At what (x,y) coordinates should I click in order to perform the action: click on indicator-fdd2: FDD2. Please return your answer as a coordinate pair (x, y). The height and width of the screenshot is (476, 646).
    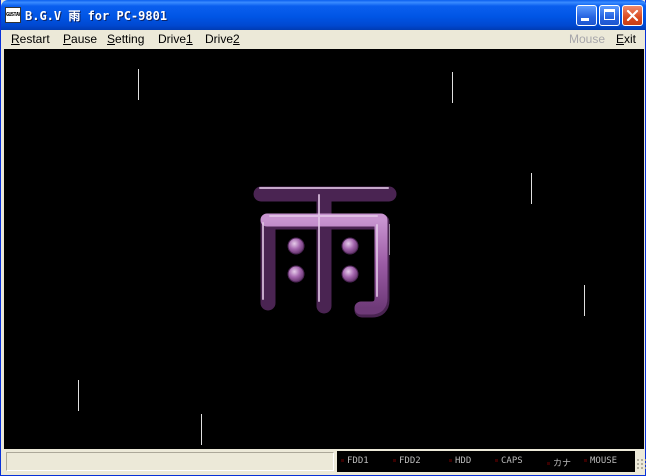
    Looking at the image, I should click on (407, 461).